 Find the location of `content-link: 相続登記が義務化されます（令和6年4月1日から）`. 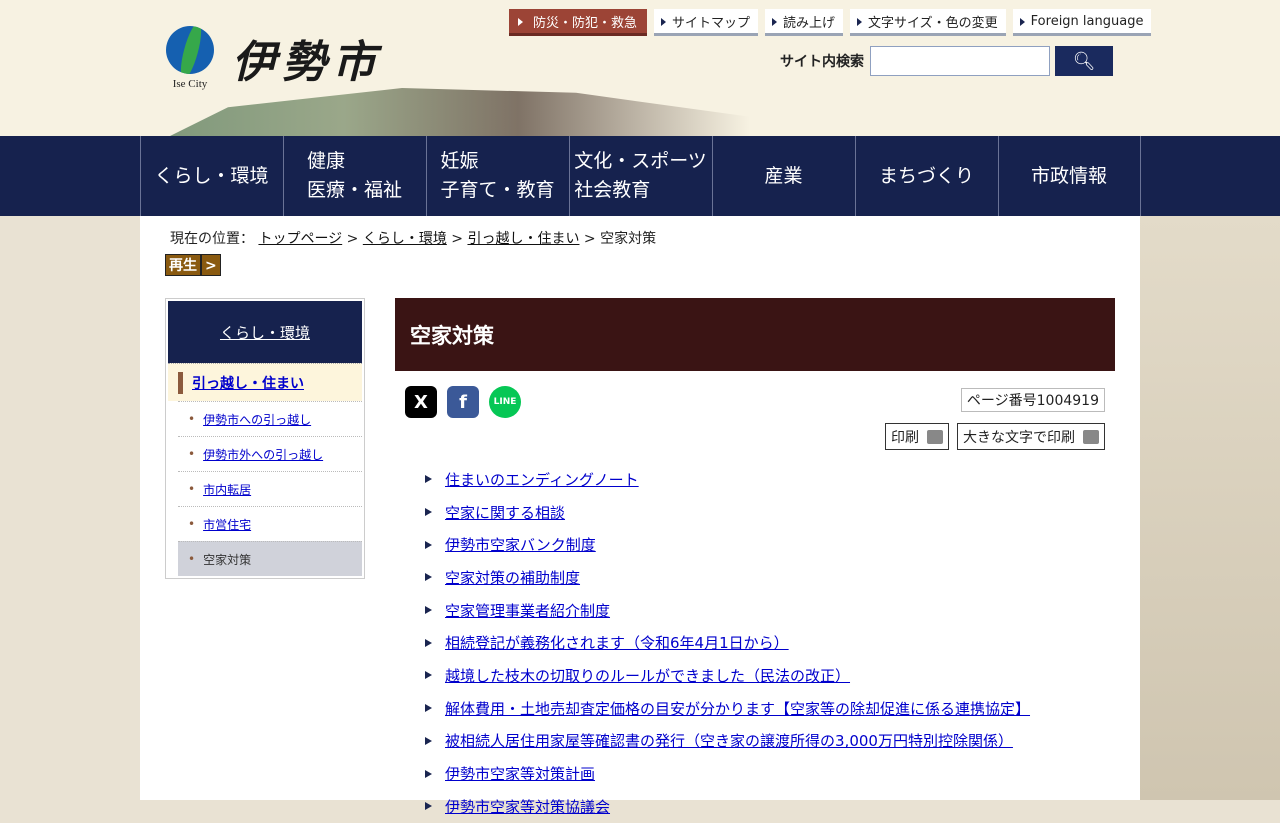

content-link: 相続登記が義務化されます（令和6年4月1日から） is located at coordinates (617, 642).